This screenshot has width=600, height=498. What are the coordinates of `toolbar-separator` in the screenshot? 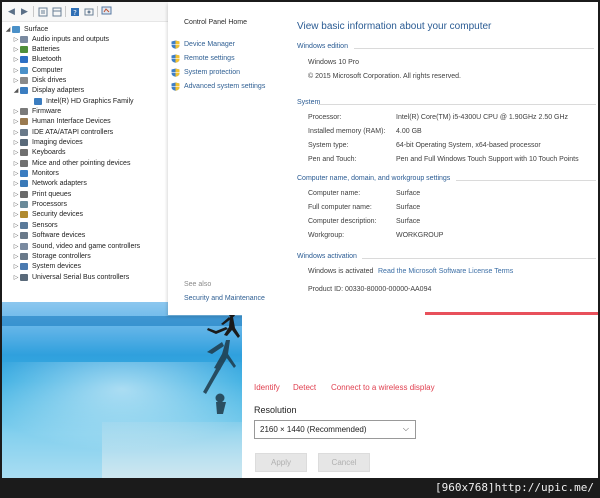 It's located at (33, 11).